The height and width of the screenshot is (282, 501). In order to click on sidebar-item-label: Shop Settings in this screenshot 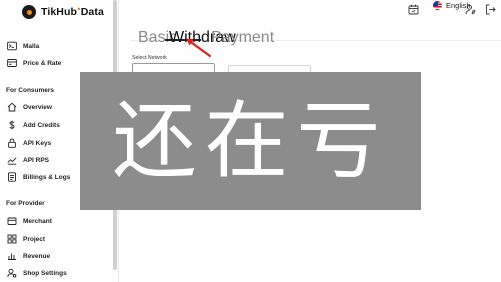, I will do `click(45, 273)`.